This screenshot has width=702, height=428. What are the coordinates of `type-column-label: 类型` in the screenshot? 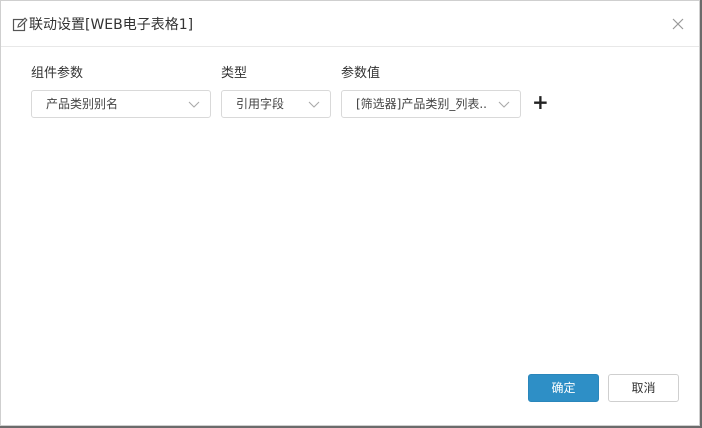 It's located at (234, 73).